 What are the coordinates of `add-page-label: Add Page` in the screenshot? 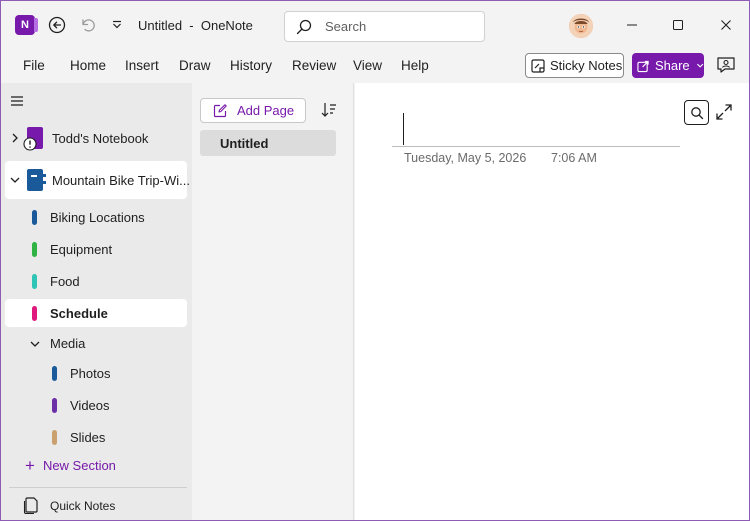 It's located at (266, 110).